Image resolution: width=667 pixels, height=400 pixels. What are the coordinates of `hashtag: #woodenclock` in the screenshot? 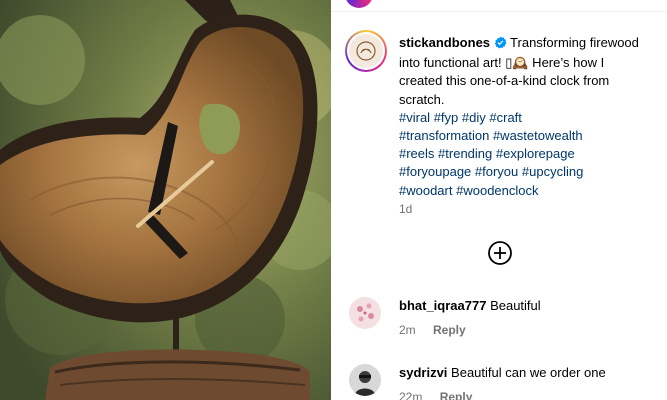 It's located at (497, 190).